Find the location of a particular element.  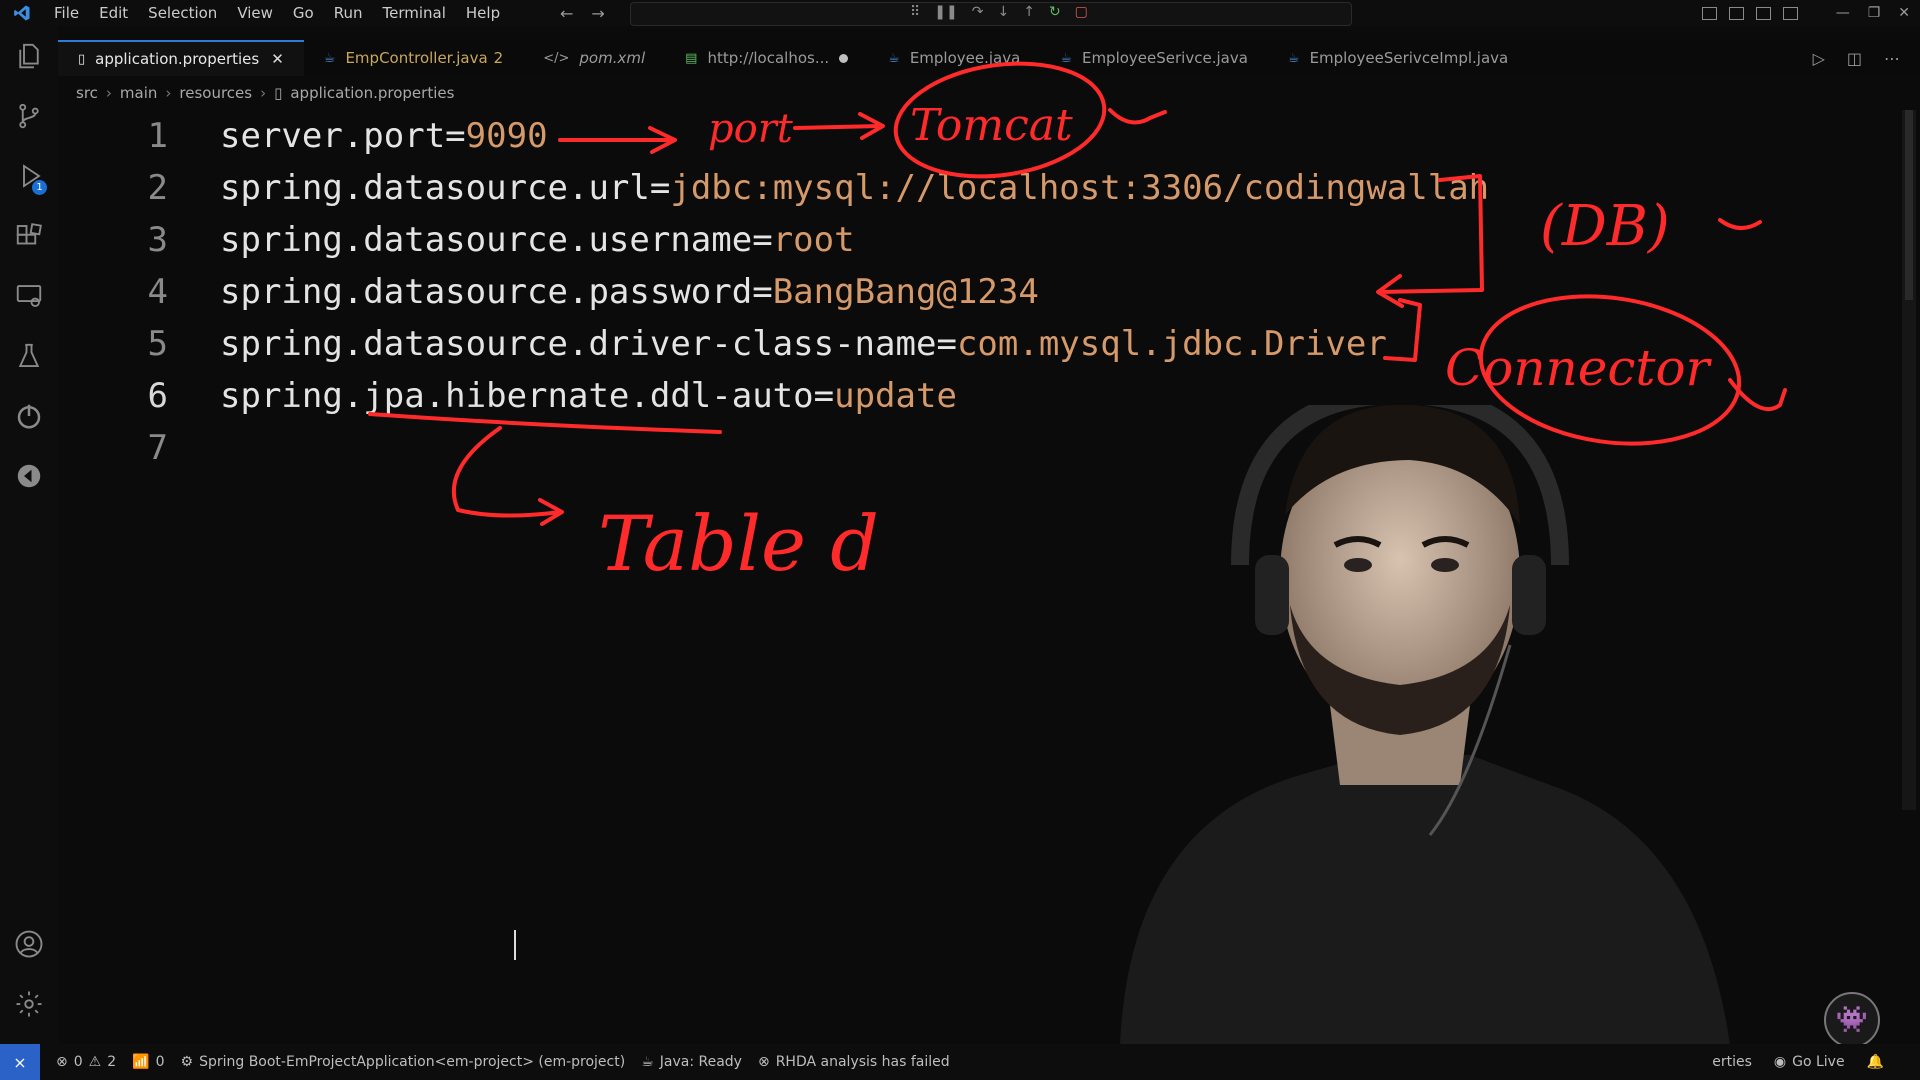

spring-boot-icon: ⚙ is located at coordinates (187, 1062).